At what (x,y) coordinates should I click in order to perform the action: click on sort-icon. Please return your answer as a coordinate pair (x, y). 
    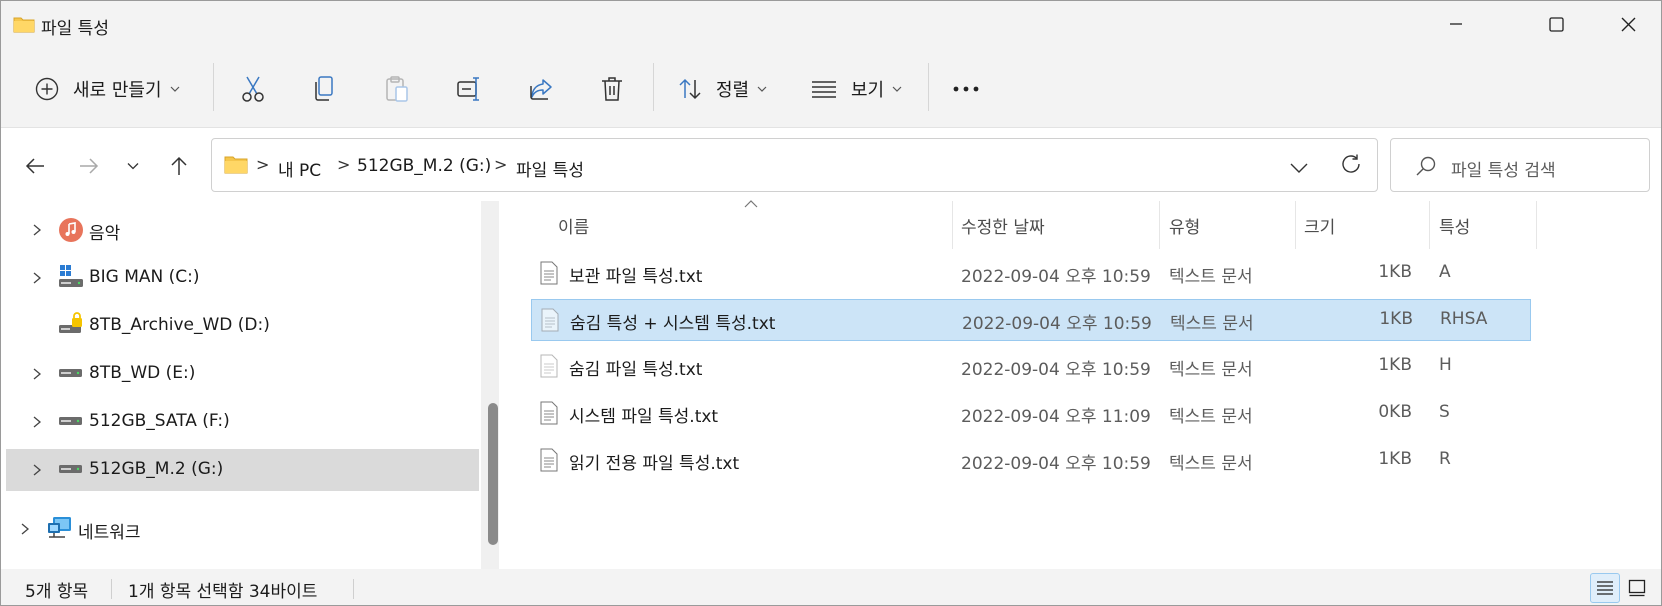
    Looking at the image, I should click on (690, 89).